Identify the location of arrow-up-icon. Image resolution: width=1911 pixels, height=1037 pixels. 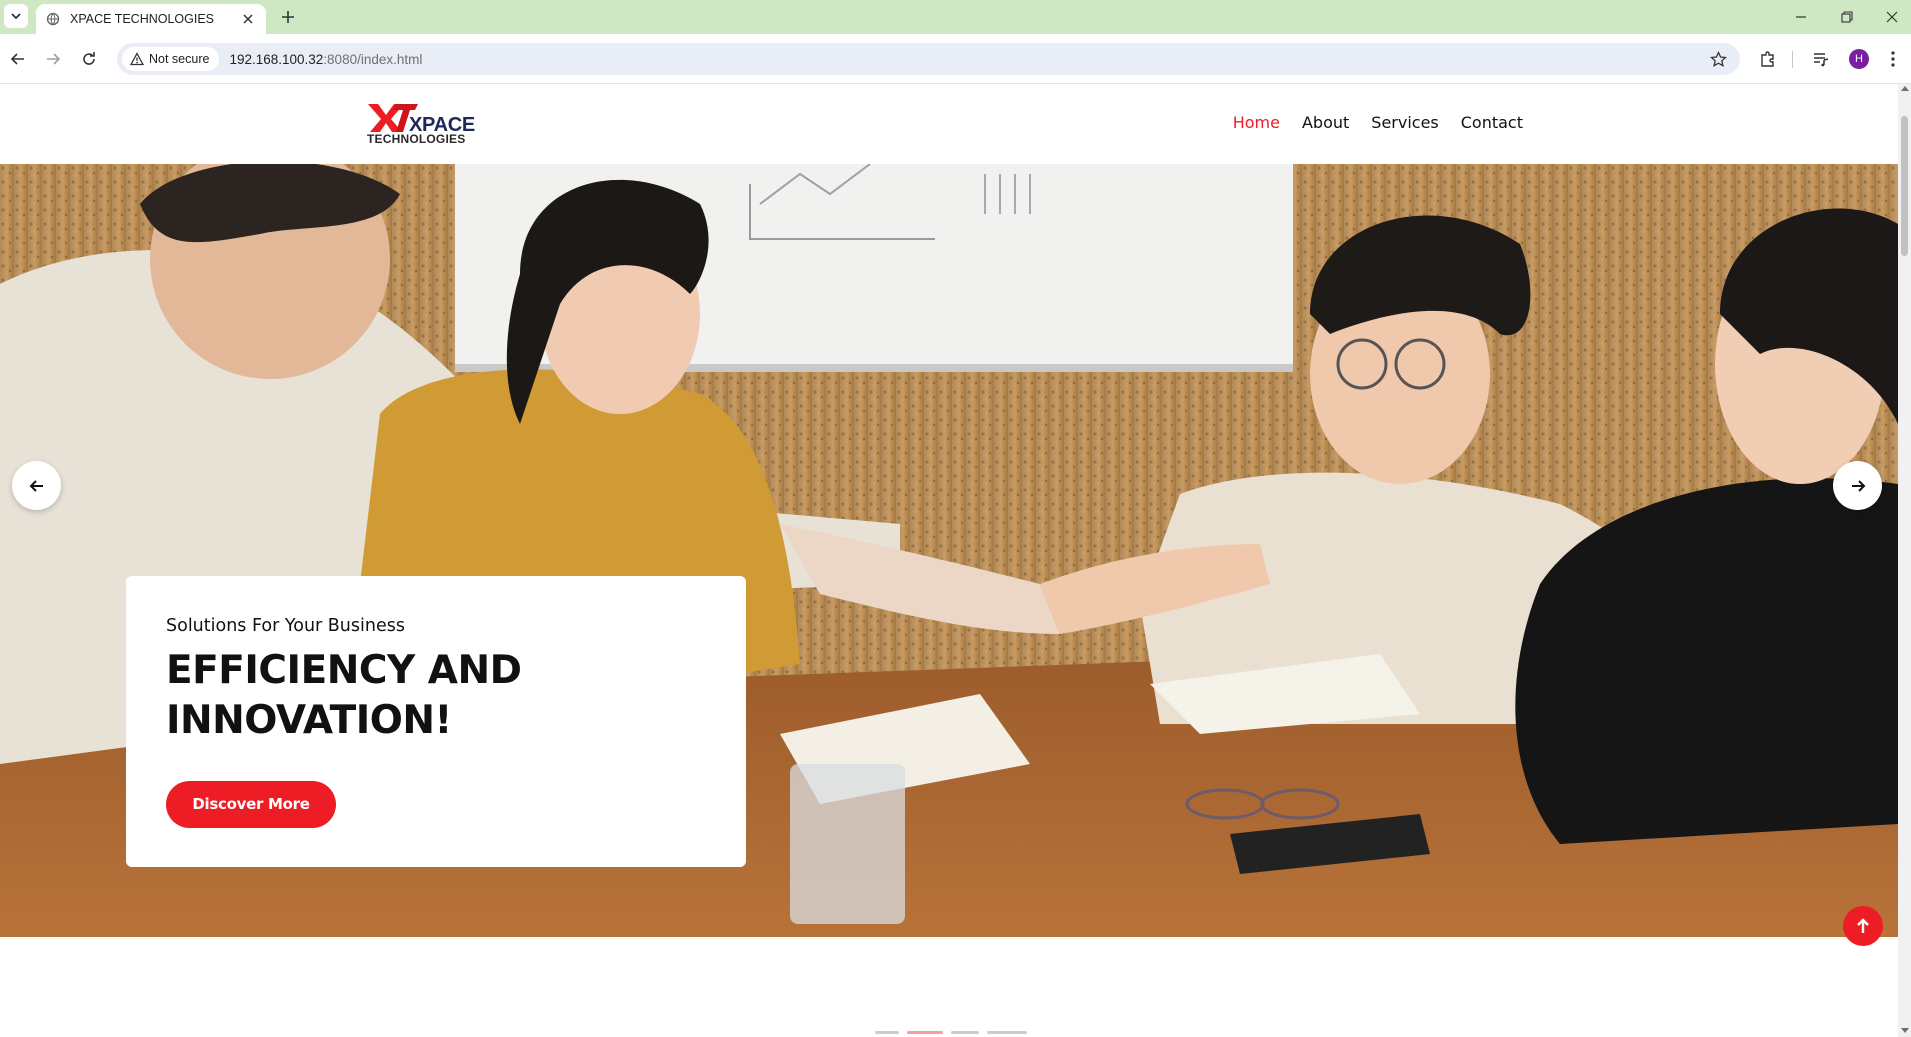
(1863, 925).